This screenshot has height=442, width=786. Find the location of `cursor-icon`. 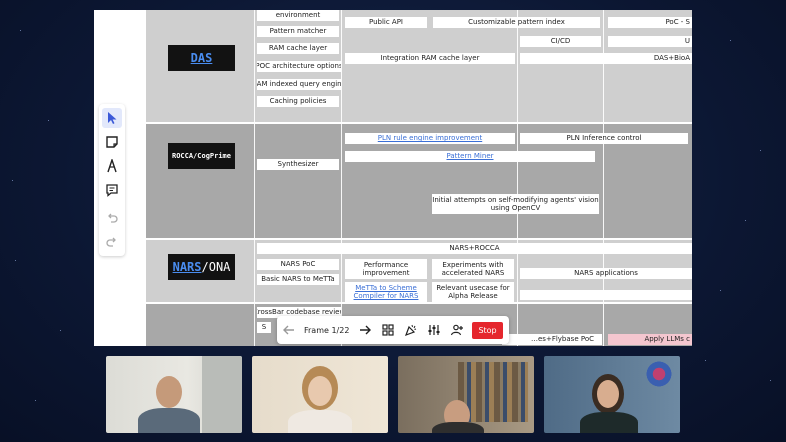

cursor-icon is located at coordinates (112, 118).